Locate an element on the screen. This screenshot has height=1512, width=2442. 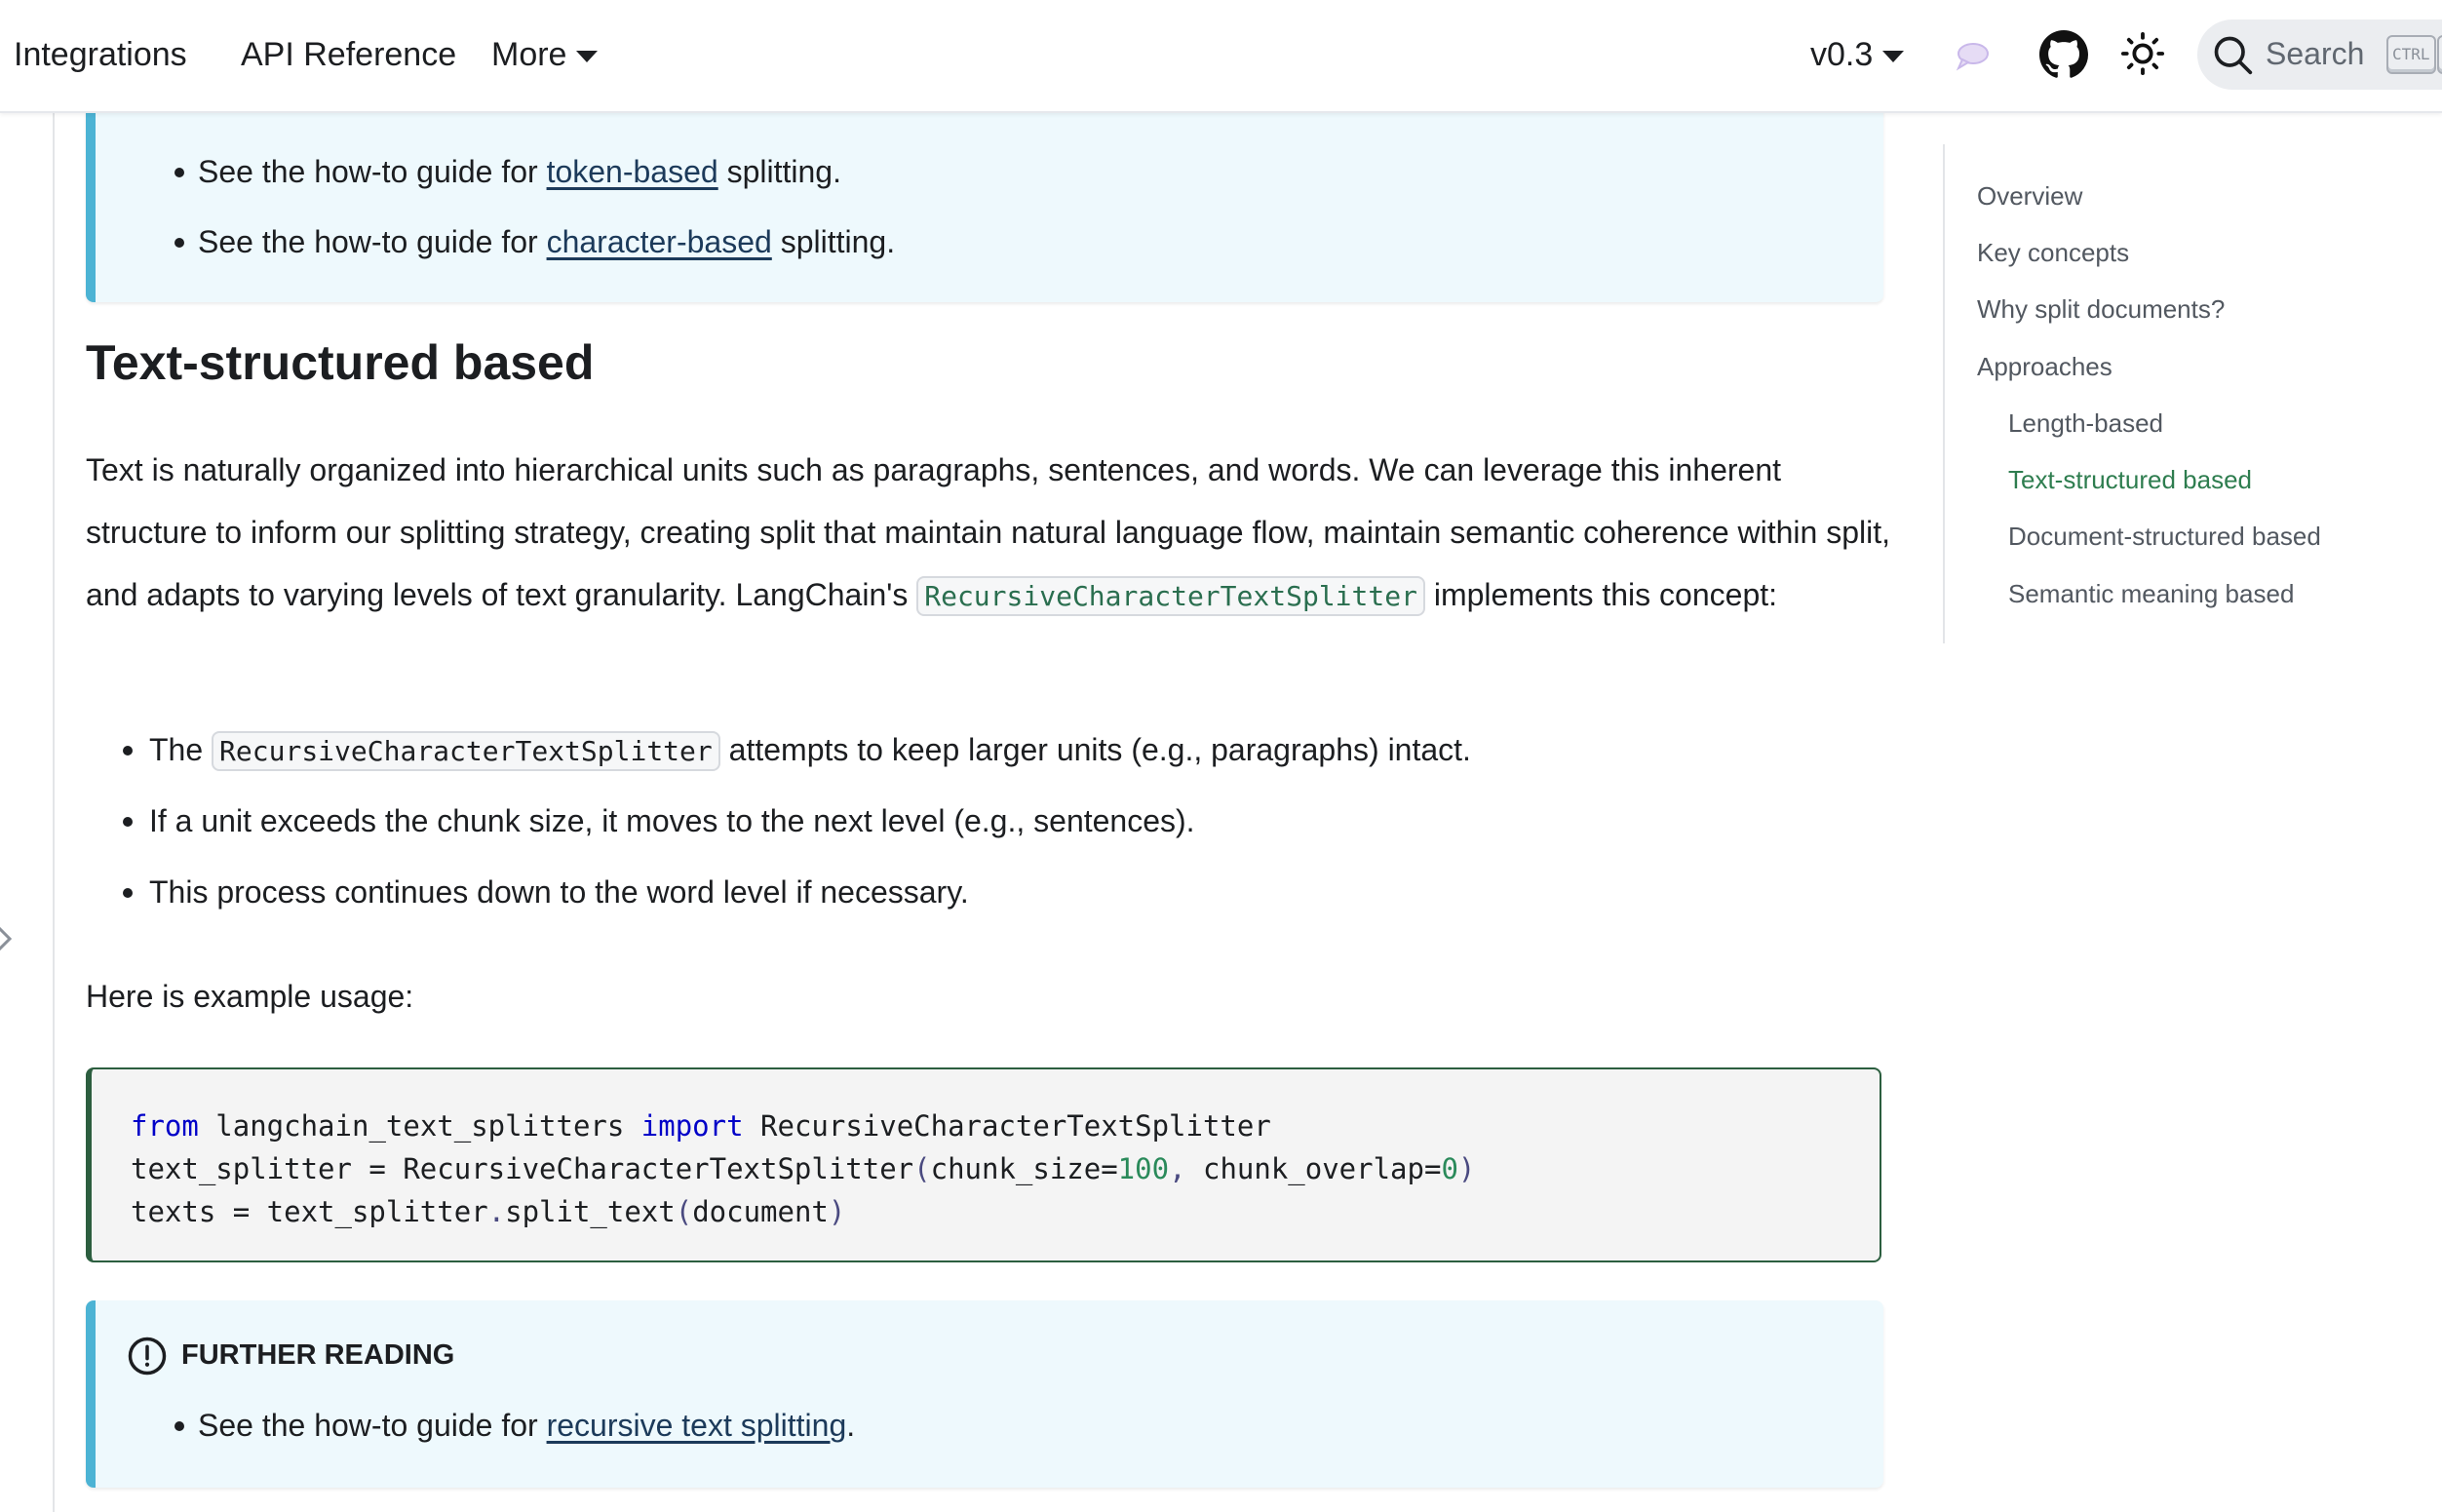
admonition-heading: FURTHER READING is located at coordinates (318, 1355).